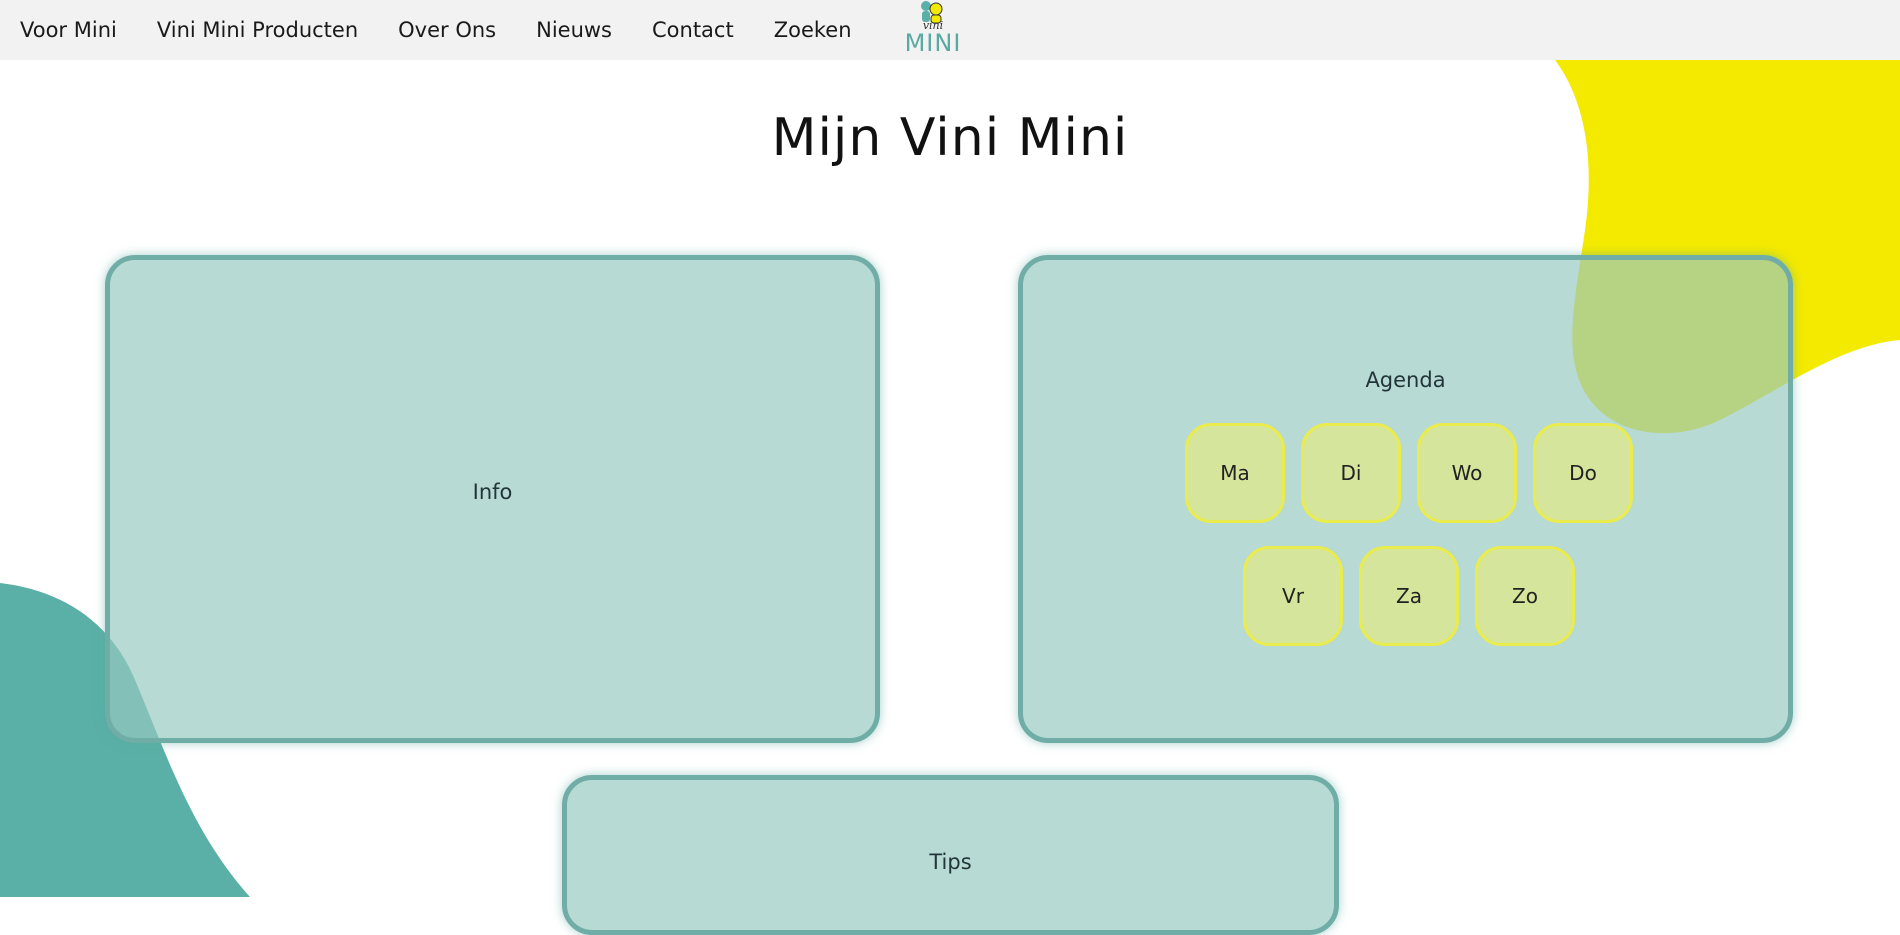  What do you see at coordinates (1467, 473) in the screenshot?
I see `day-button-wo: Wo` at bounding box center [1467, 473].